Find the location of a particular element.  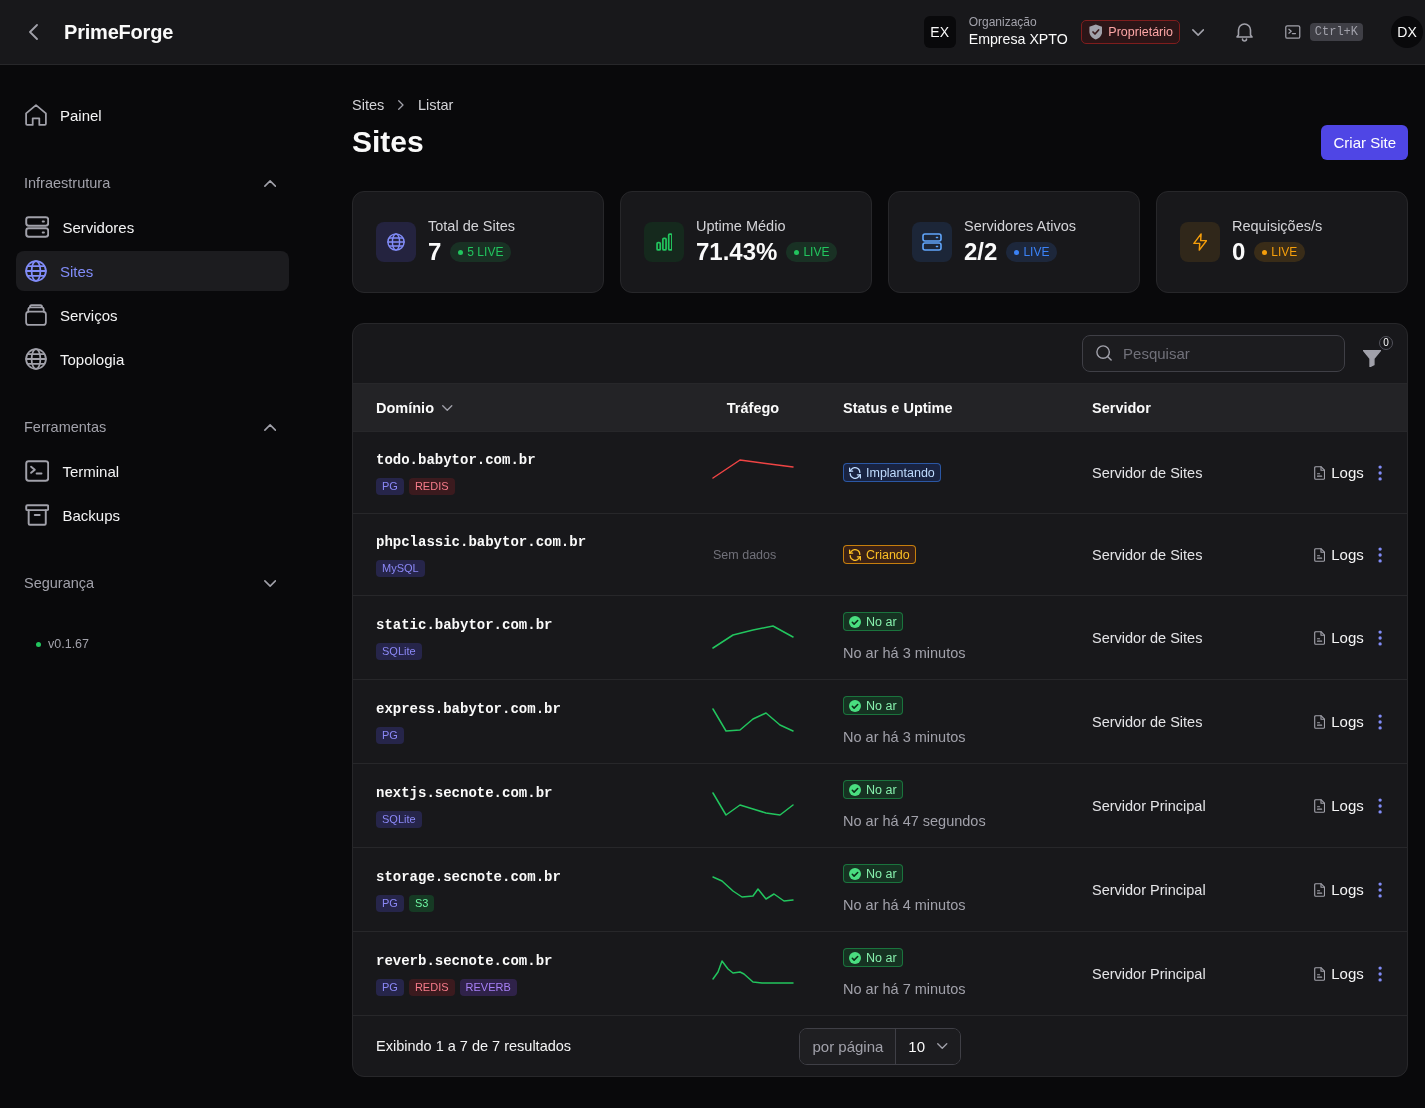

shortcut-key: Ctrl+K is located at coordinates (1336, 32).